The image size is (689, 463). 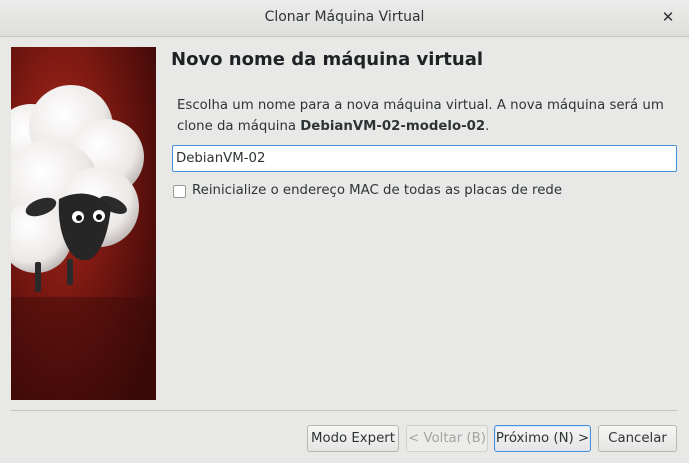 I want to click on window-title: Clonar Máquina Virtual, so click(x=344, y=17).